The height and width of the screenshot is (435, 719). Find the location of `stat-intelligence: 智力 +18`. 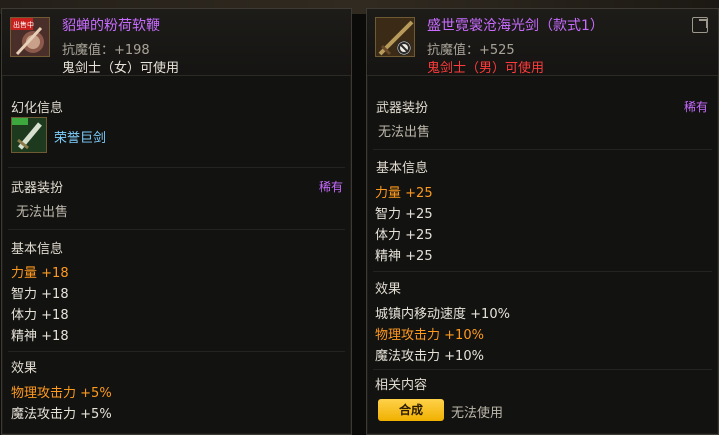

stat-intelligence: 智力 +18 is located at coordinates (40, 294).